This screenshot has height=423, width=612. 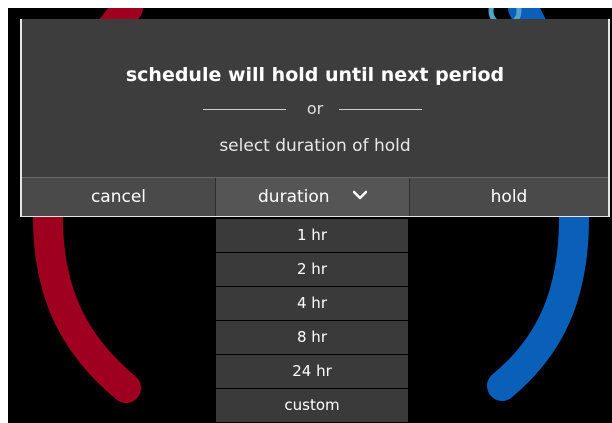 I want to click on duration-option-24hr: 24 hr, so click(x=312, y=371).